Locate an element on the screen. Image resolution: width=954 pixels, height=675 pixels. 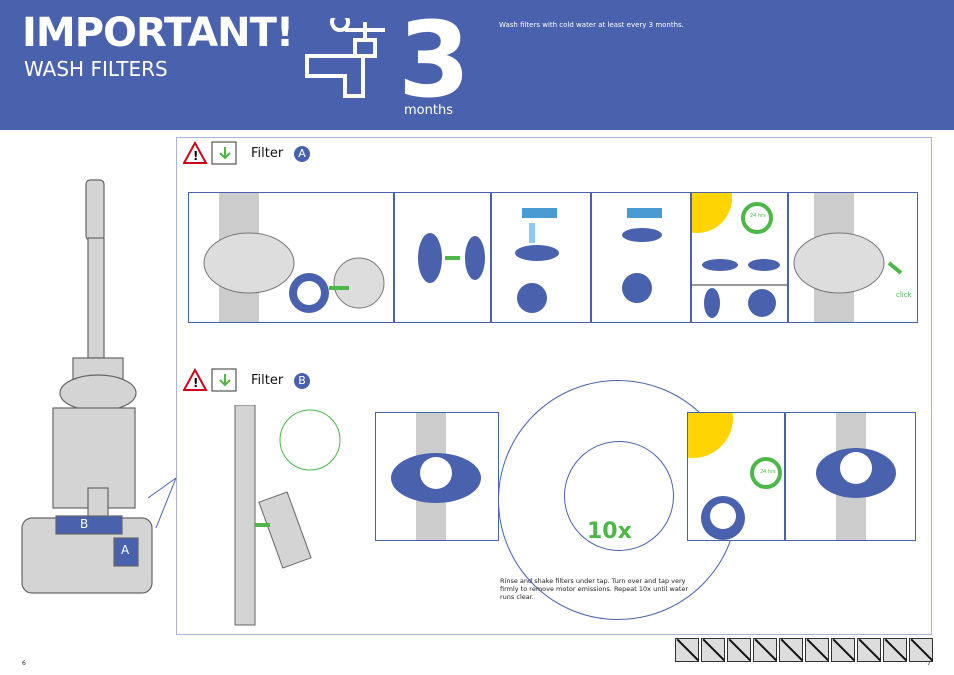
dry-time-b: 24 hrs is located at coordinates (768, 472).